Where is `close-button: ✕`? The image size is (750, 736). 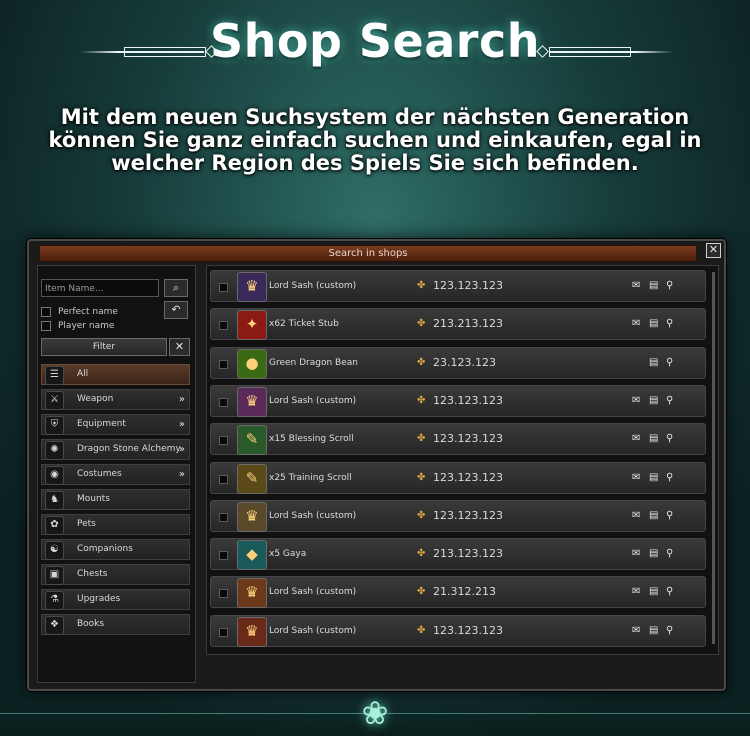
close-button: ✕ is located at coordinates (713, 250).